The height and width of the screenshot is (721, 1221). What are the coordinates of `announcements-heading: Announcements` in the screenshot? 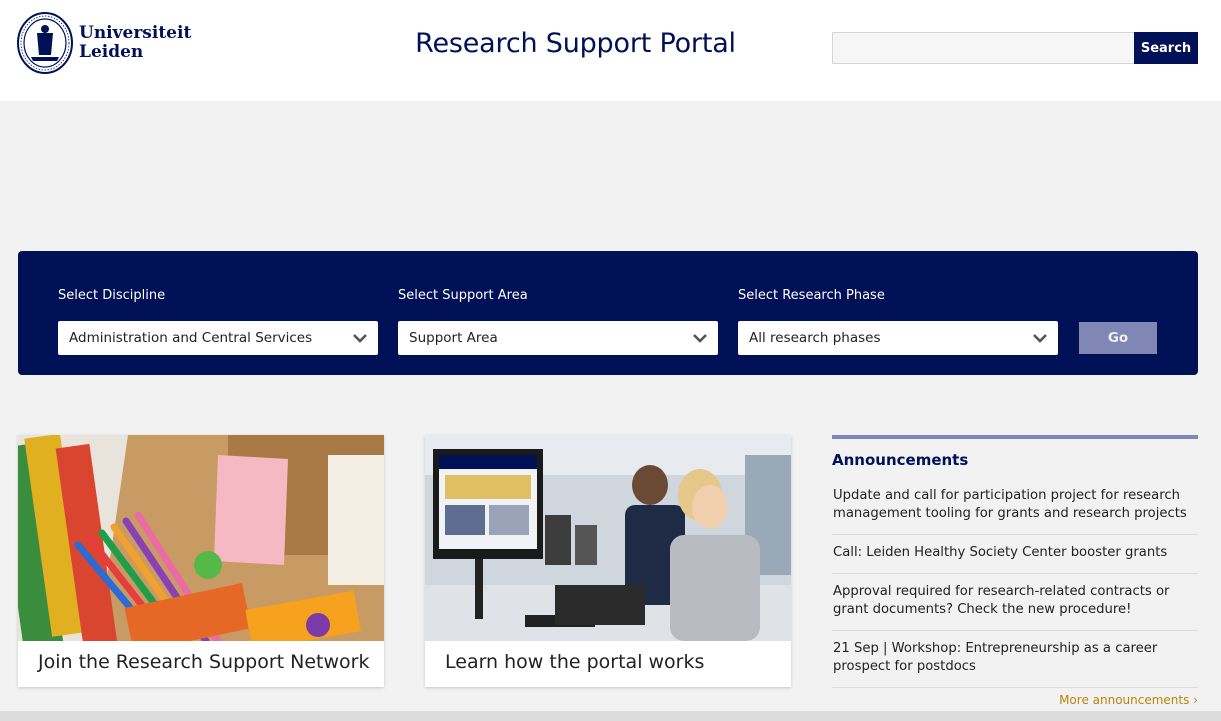 It's located at (900, 460).